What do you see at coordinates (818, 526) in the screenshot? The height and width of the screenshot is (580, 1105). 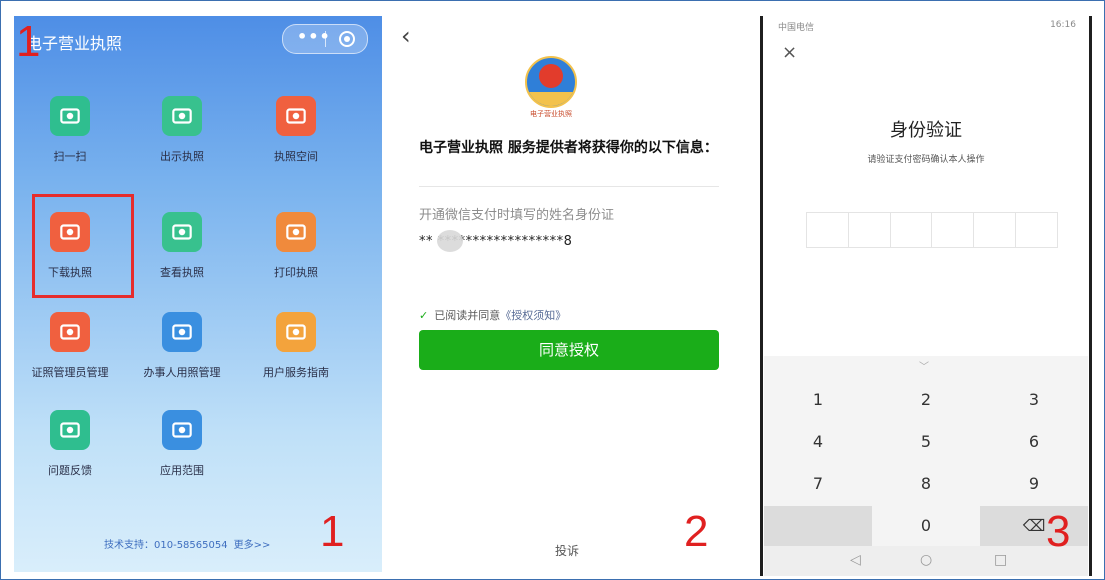 I see `blank-key` at bounding box center [818, 526].